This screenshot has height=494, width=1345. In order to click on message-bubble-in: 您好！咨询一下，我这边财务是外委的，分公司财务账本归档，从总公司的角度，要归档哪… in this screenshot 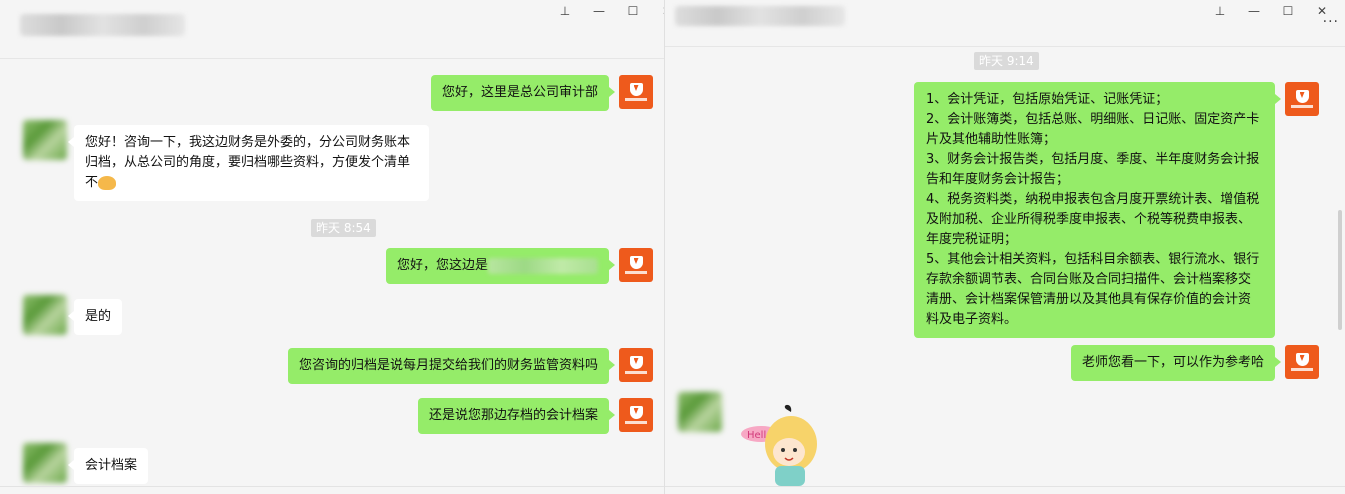, I will do `click(248, 163)`.